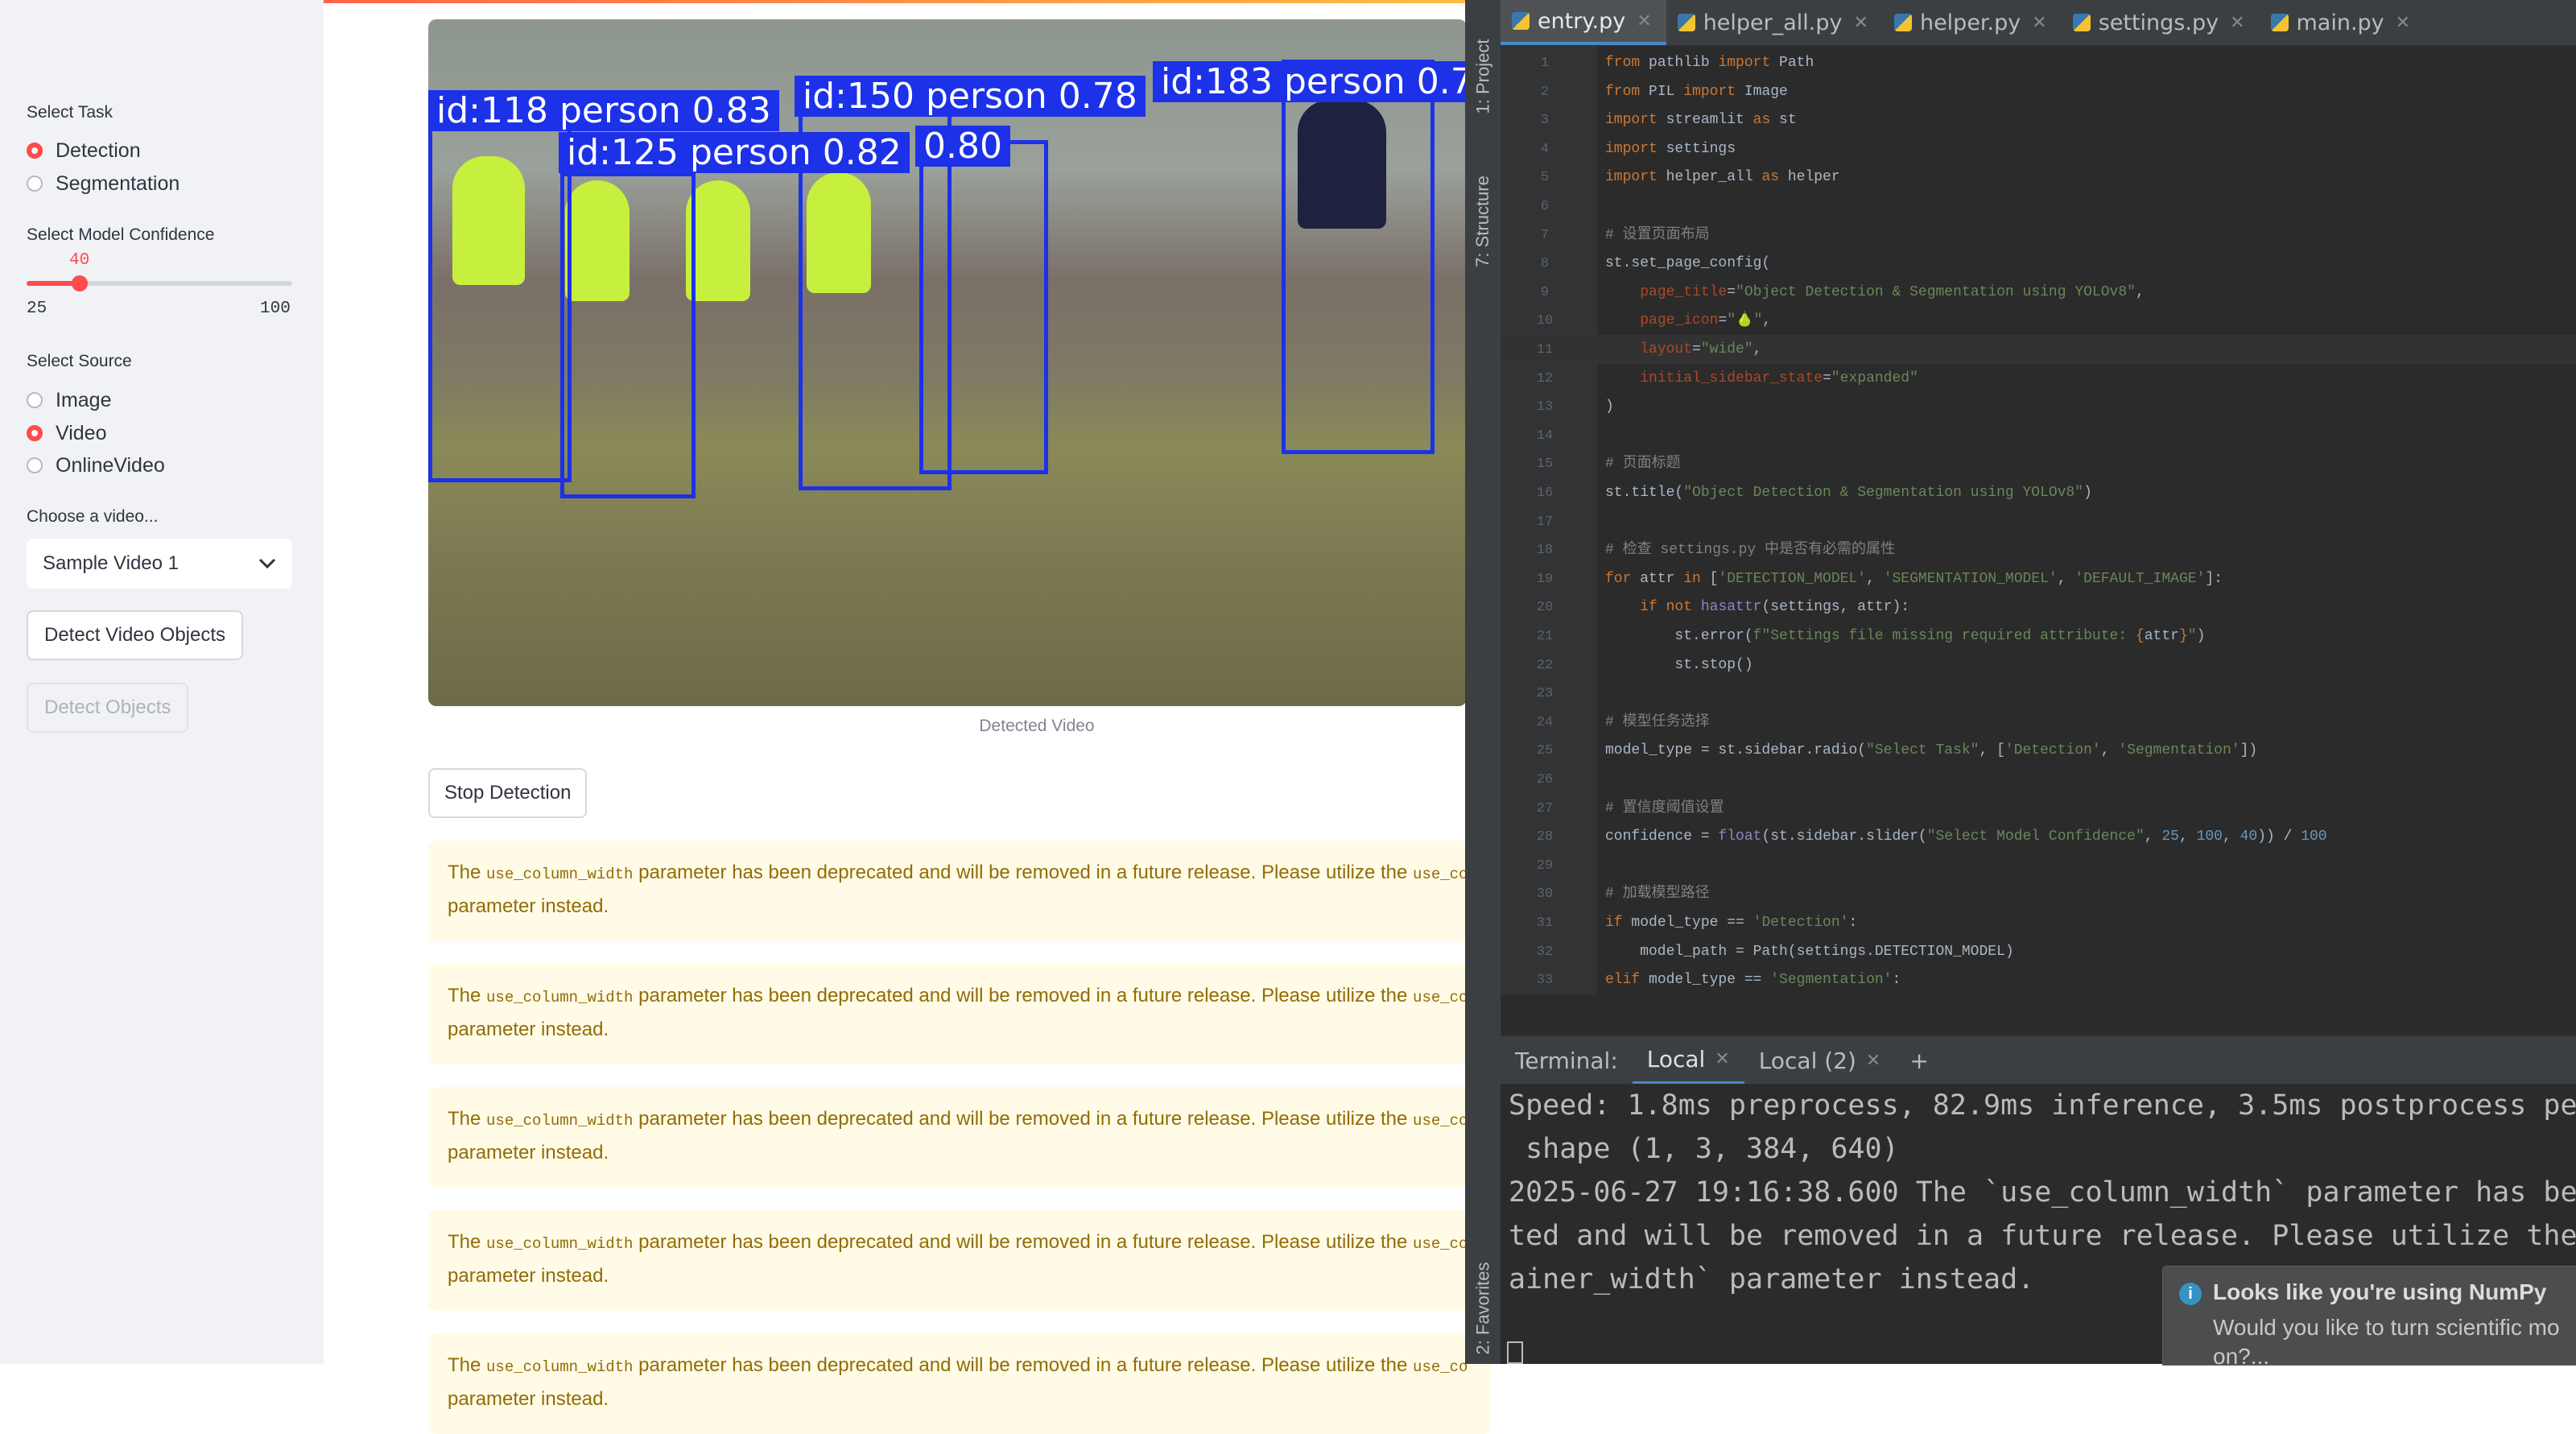 This screenshot has height=1434, width=2576. I want to click on chevron-down-icon, so click(267, 563).